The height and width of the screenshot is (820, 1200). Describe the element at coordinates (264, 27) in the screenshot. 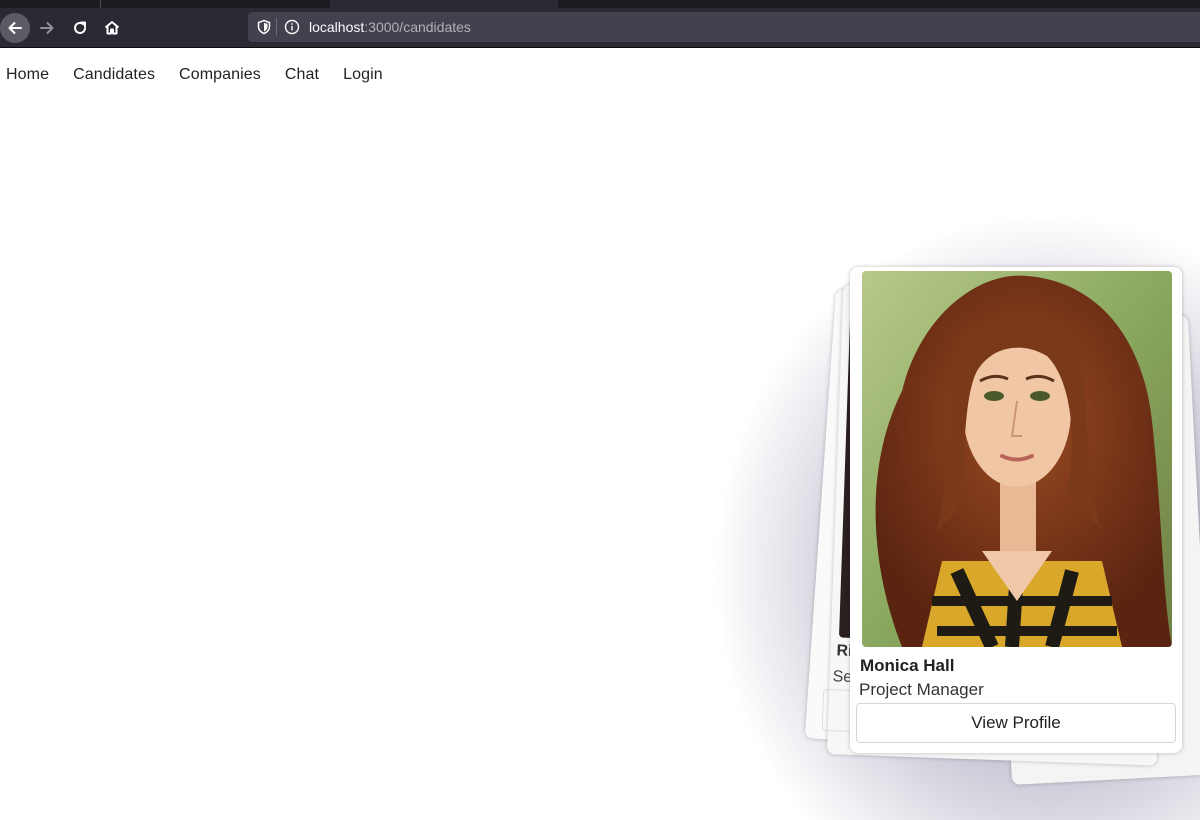

I see `shield-icon` at that location.